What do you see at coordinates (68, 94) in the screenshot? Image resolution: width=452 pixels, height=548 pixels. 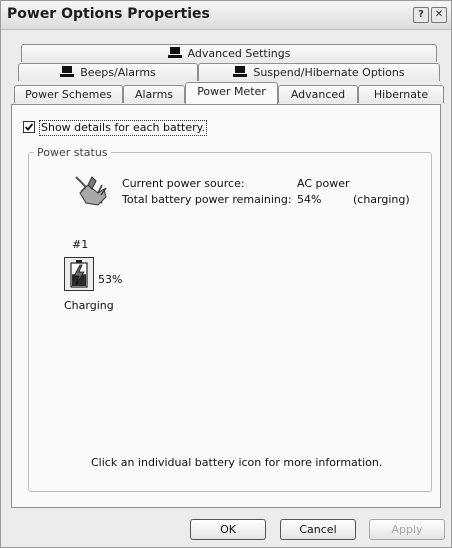 I see `tab-power-schemes: Power Schemes` at bounding box center [68, 94].